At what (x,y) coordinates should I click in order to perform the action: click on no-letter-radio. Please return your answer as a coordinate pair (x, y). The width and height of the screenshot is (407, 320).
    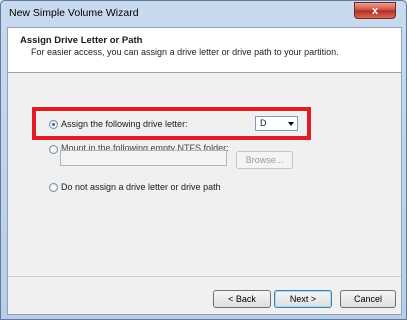
    Looking at the image, I should click on (53, 187).